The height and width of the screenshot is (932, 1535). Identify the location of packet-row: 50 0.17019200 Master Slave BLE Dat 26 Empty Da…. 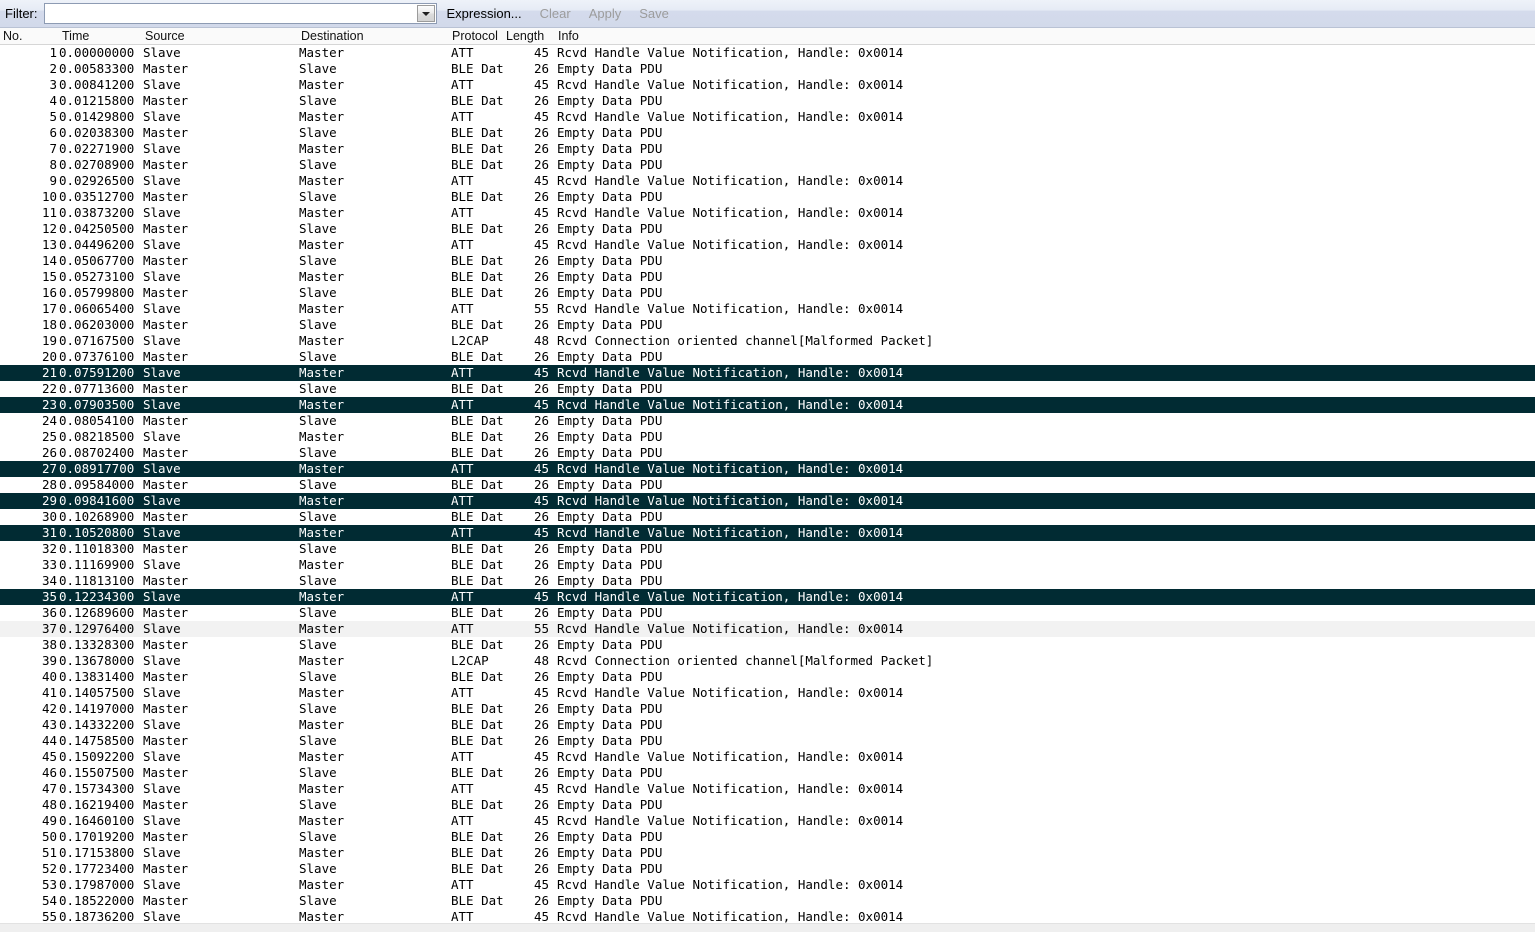
(767, 837).